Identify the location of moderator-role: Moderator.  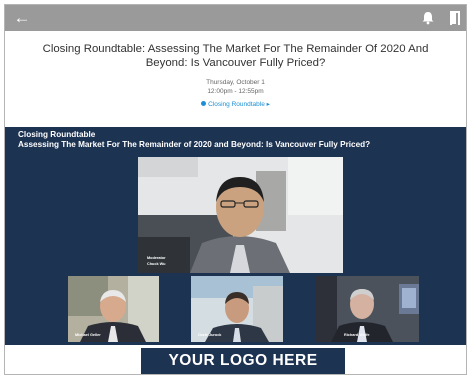
(156, 258).